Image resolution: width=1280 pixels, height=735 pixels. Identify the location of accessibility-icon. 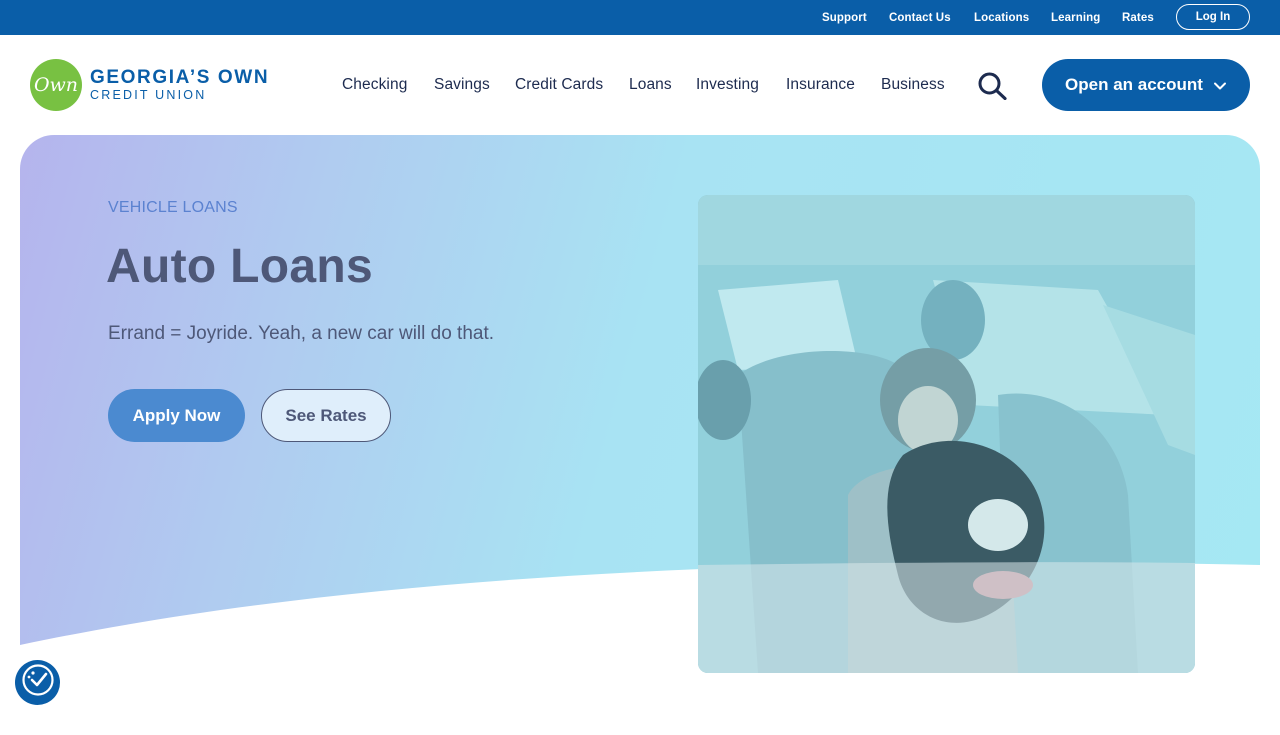
(38, 682).